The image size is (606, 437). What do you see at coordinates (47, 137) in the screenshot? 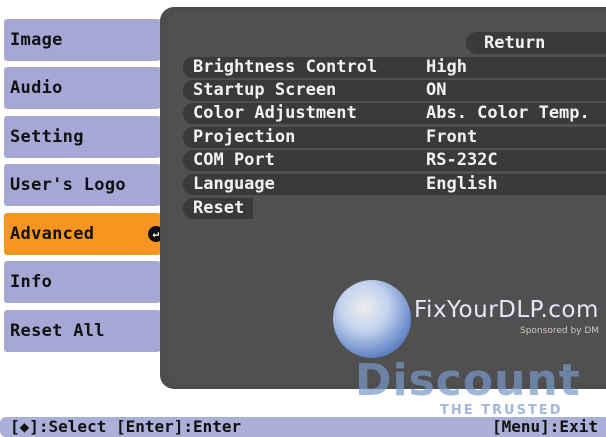
I see `tab-label: Setting` at bounding box center [47, 137].